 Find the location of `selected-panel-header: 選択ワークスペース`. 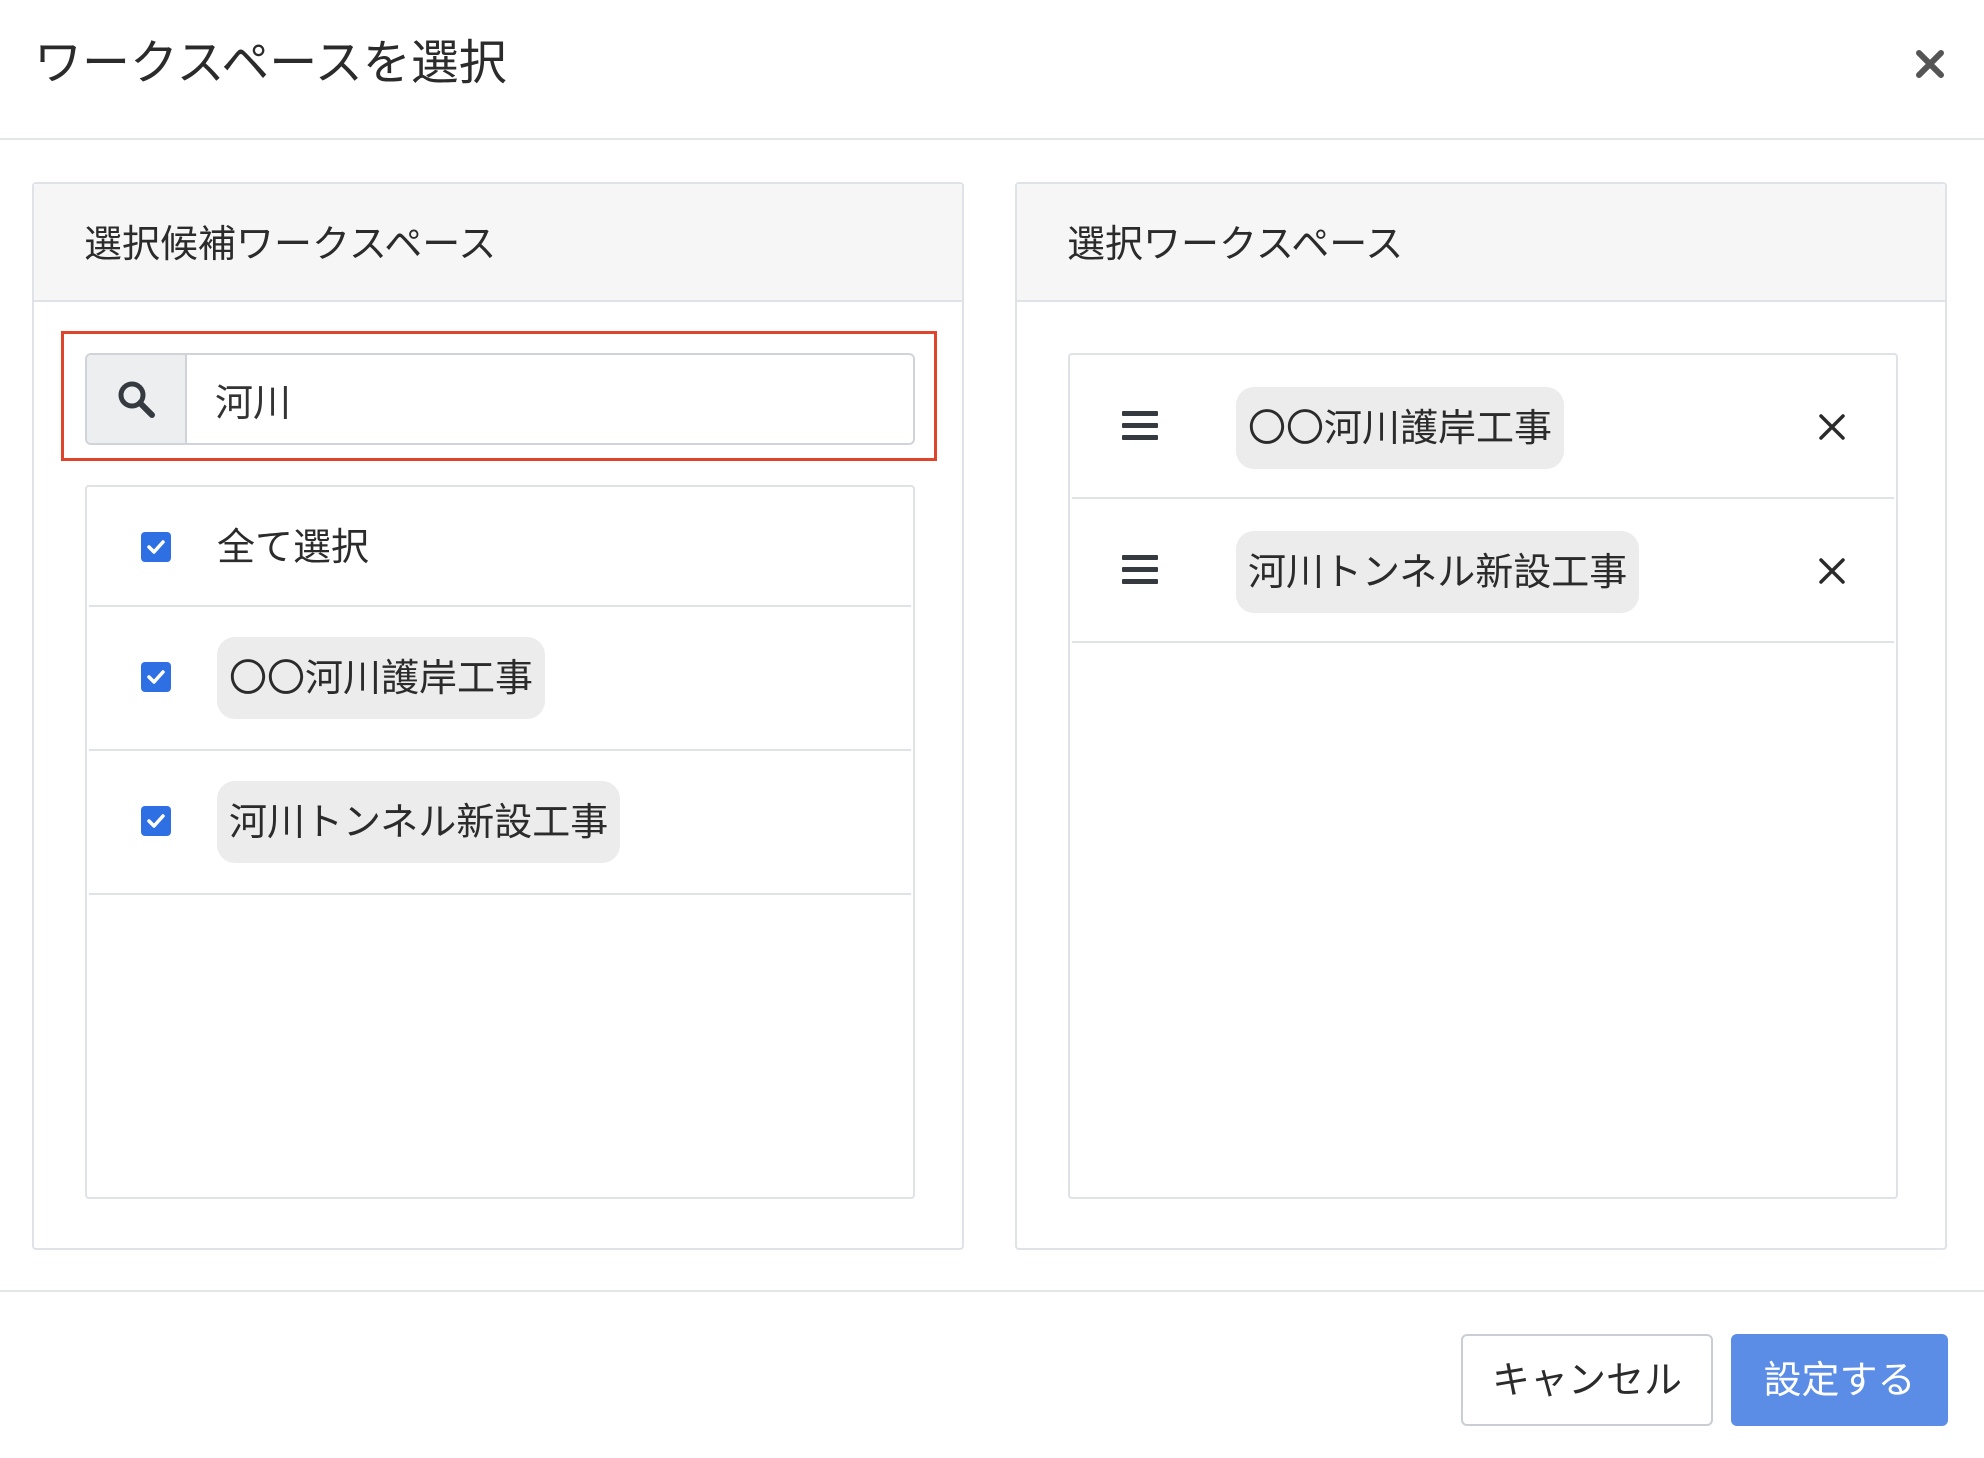

selected-panel-header: 選択ワークスペース is located at coordinates (1481, 243).